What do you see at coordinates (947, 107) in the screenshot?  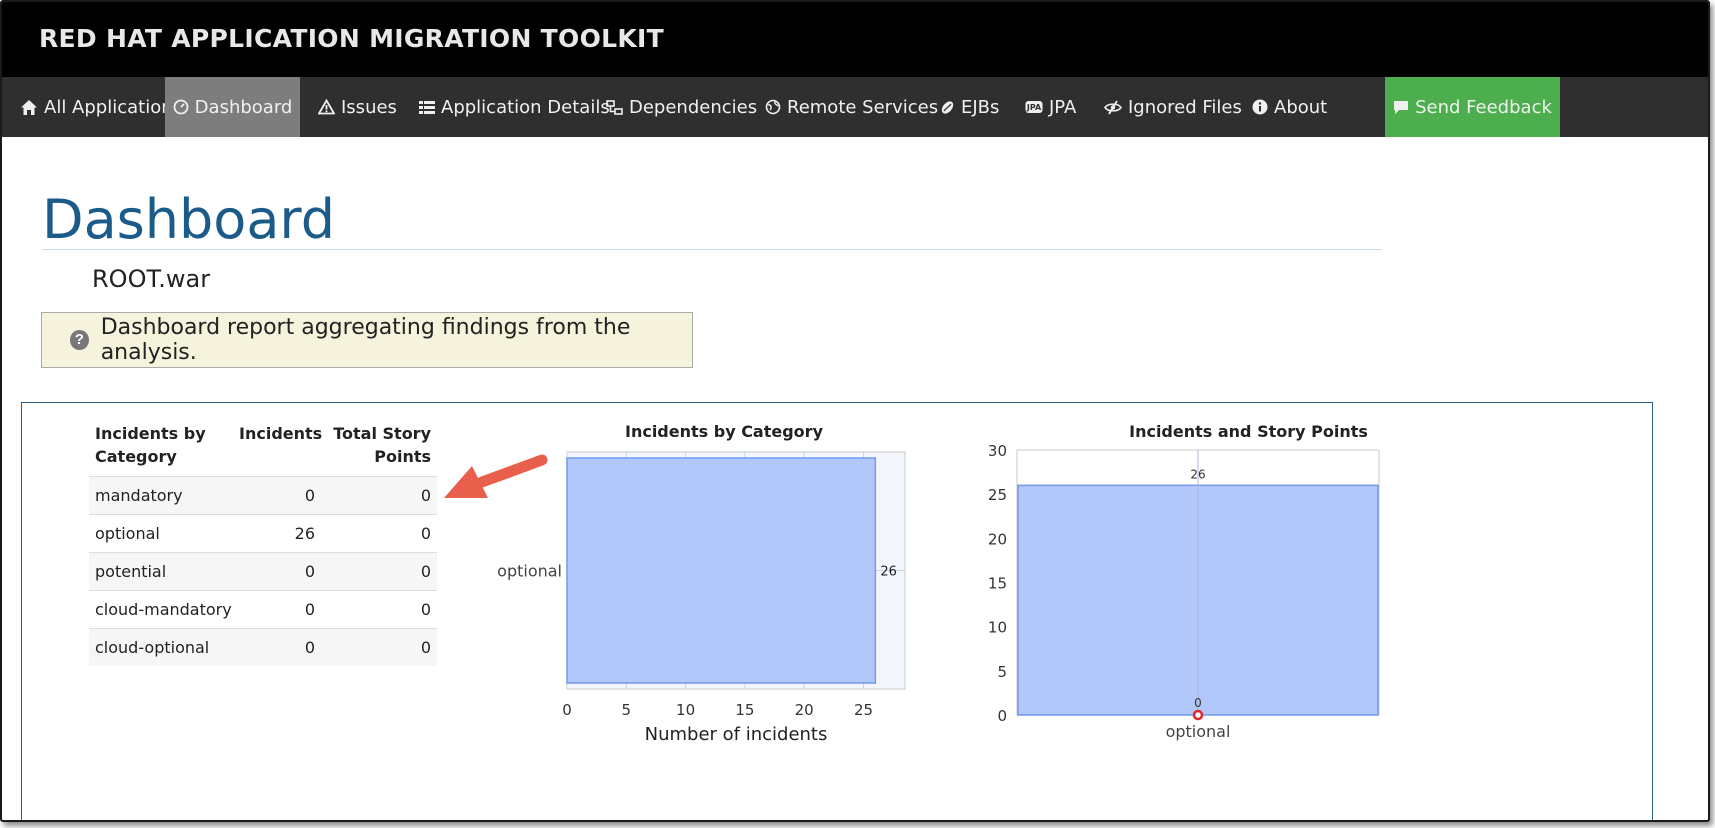 I see `bean-icon` at bounding box center [947, 107].